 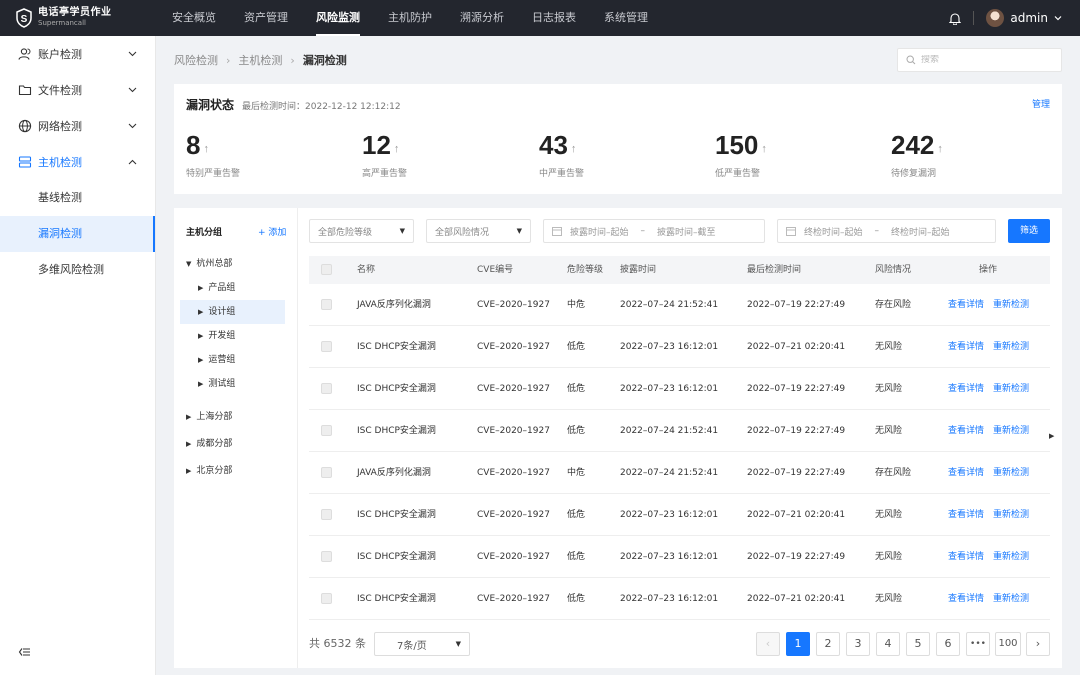 I want to click on sidebar-subitem-multi-risk: 多维风险检测, so click(x=77, y=270).